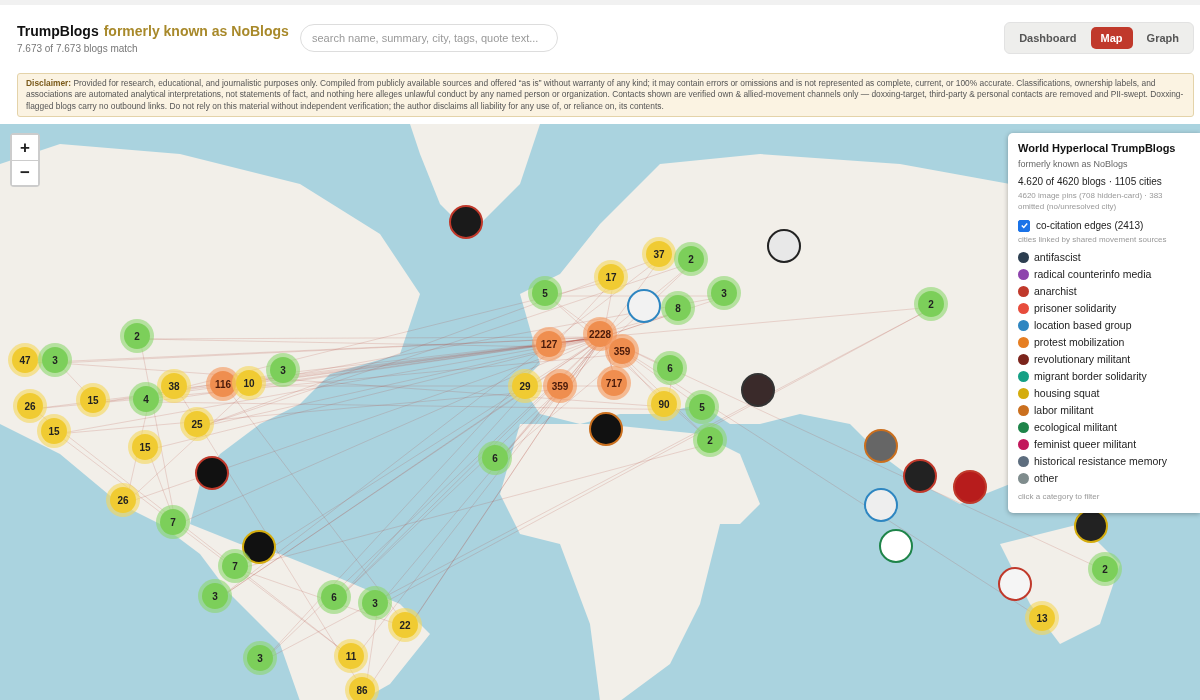 The image size is (1200, 700). What do you see at coordinates (1059, 496) in the screenshot?
I see `legend-footer: click a category to filter` at bounding box center [1059, 496].